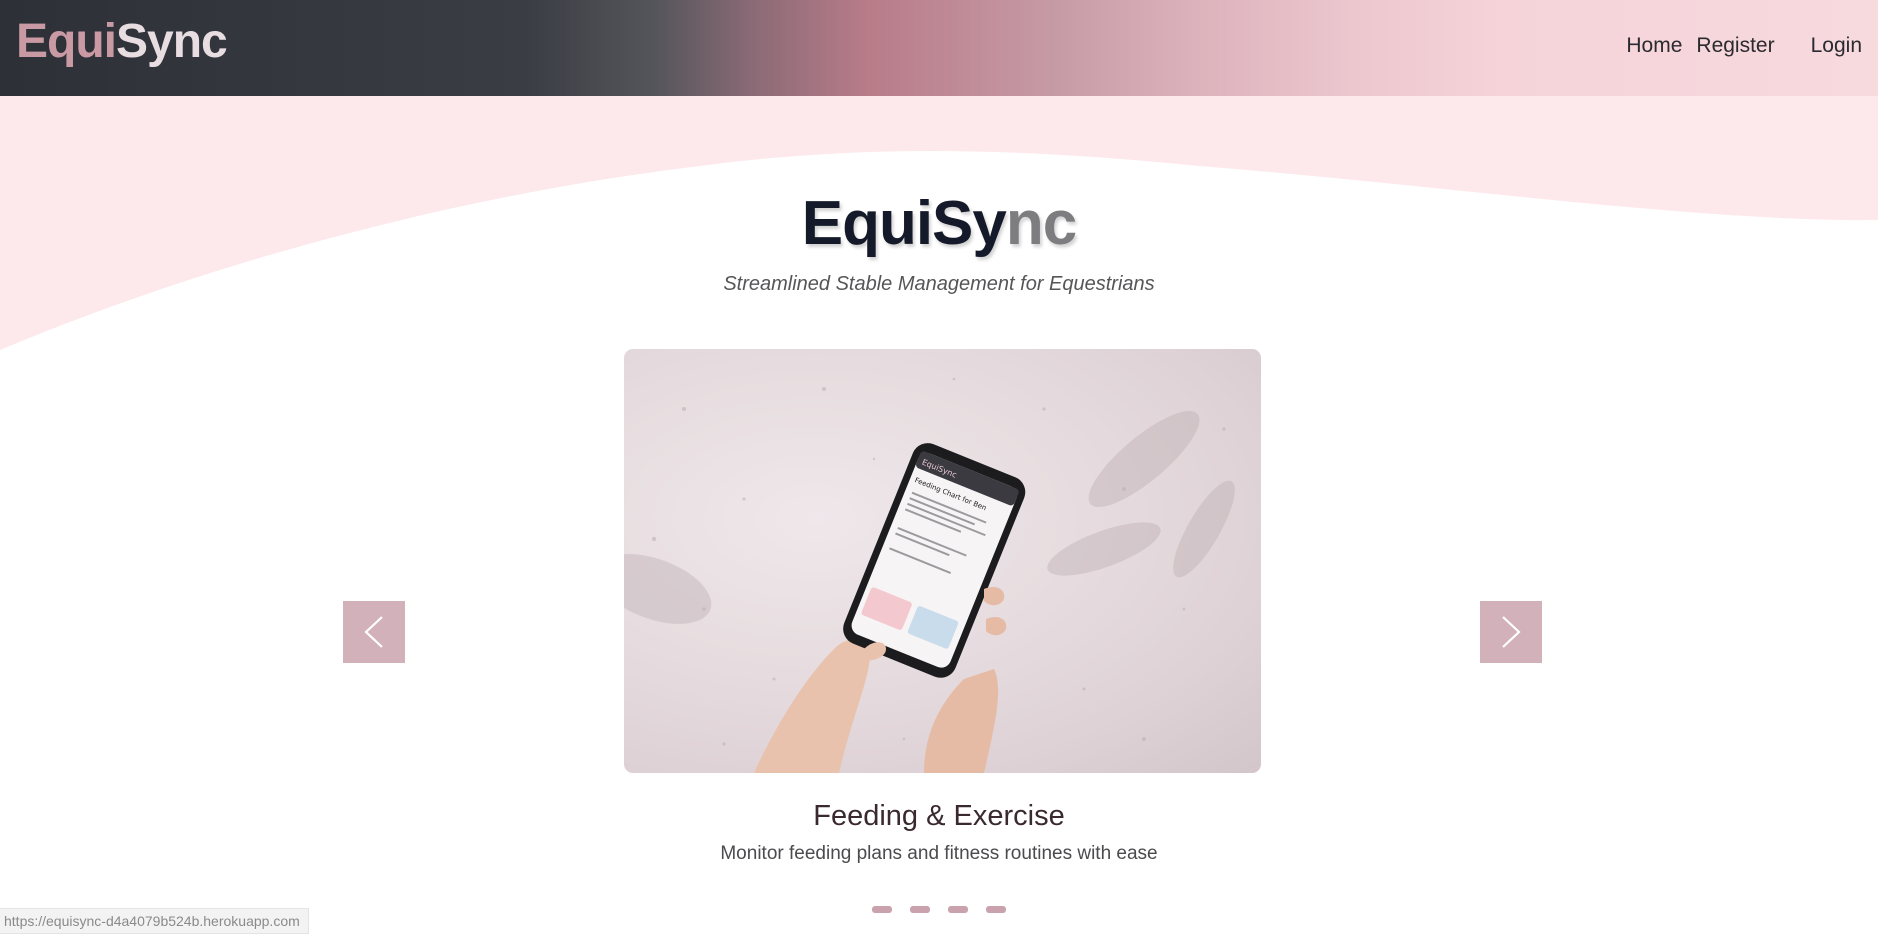  I want to click on slide-title: Feeding & Exercise, so click(939, 816).